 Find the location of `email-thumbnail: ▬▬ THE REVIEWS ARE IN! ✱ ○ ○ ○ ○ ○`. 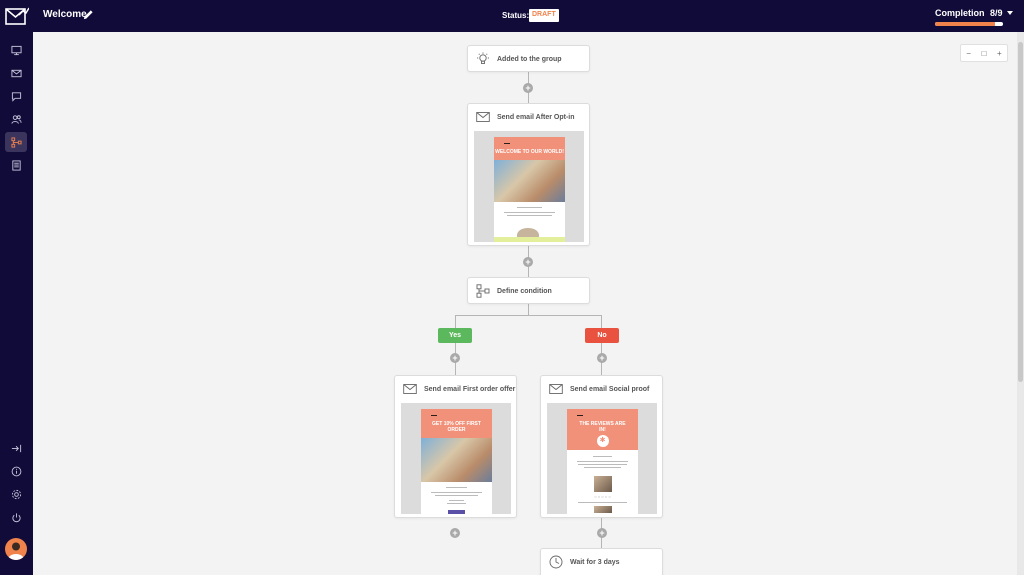

email-thumbnail: ▬▬ THE REVIEWS ARE IN! ✱ ○ ○ ○ ○ ○ is located at coordinates (602, 461).